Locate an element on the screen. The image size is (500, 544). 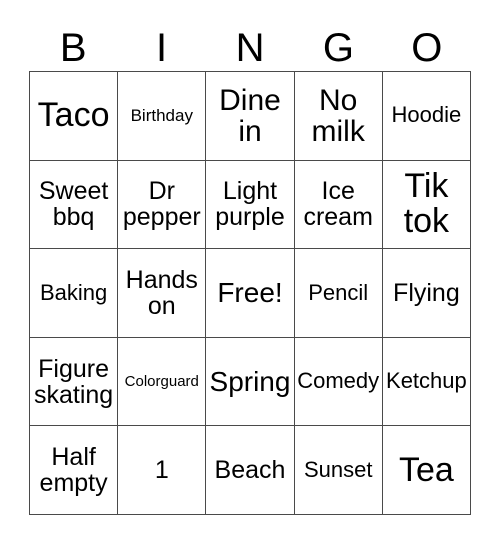
bingo-cell-o1: Hoodie is located at coordinates (426, 116).